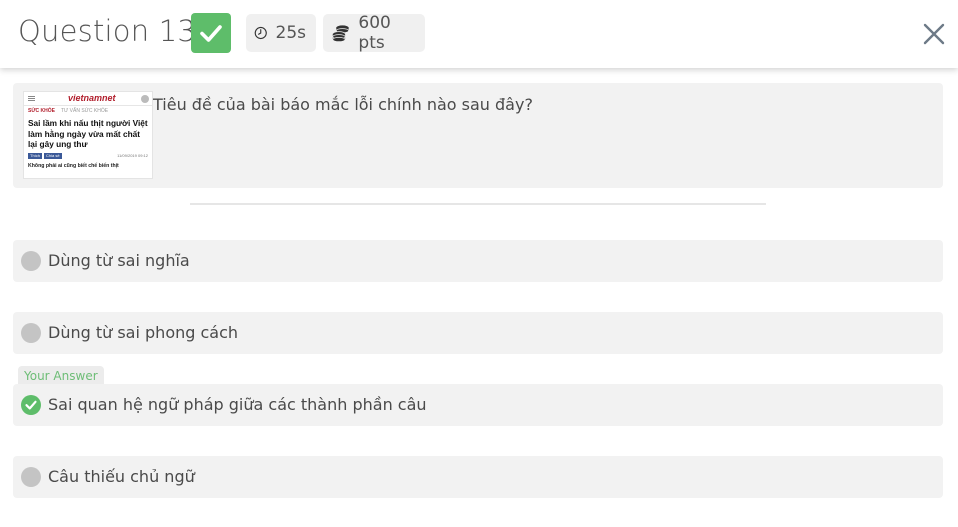 This screenshot has height=527, width=958. I want to click on close-icon, so click(934, 34).